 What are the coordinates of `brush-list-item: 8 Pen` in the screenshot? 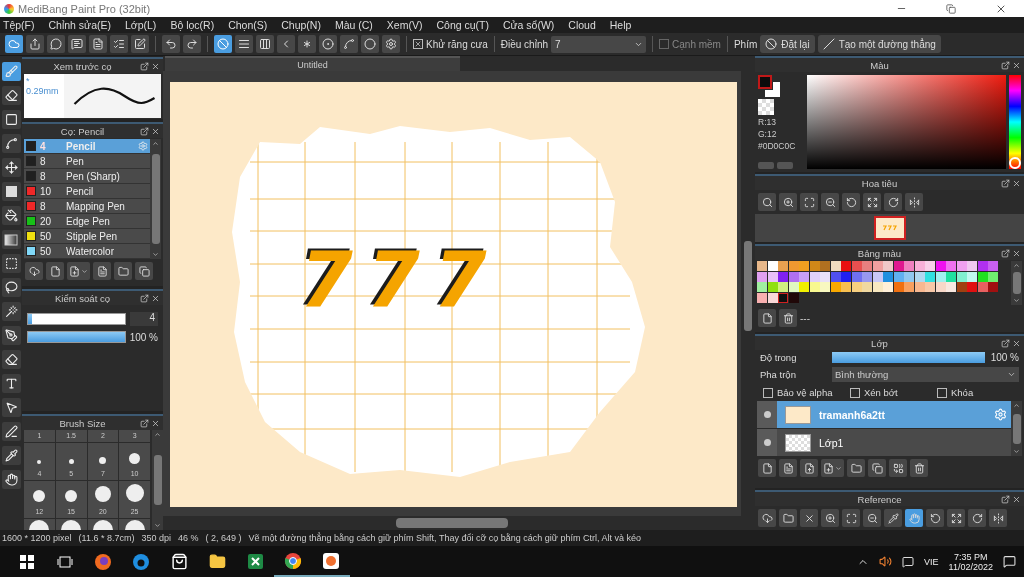 It's located at (87, 161).